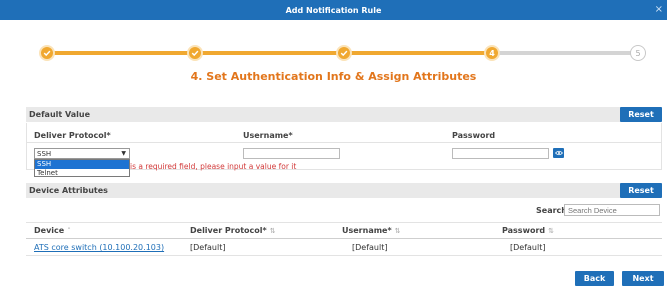 The width and height of the screenshot is (667, 288). What do you see at coordinates (344, 190) in the screenshot?
I see `device-attributes-header: Device Attributes` at bounding box center [344, 190].